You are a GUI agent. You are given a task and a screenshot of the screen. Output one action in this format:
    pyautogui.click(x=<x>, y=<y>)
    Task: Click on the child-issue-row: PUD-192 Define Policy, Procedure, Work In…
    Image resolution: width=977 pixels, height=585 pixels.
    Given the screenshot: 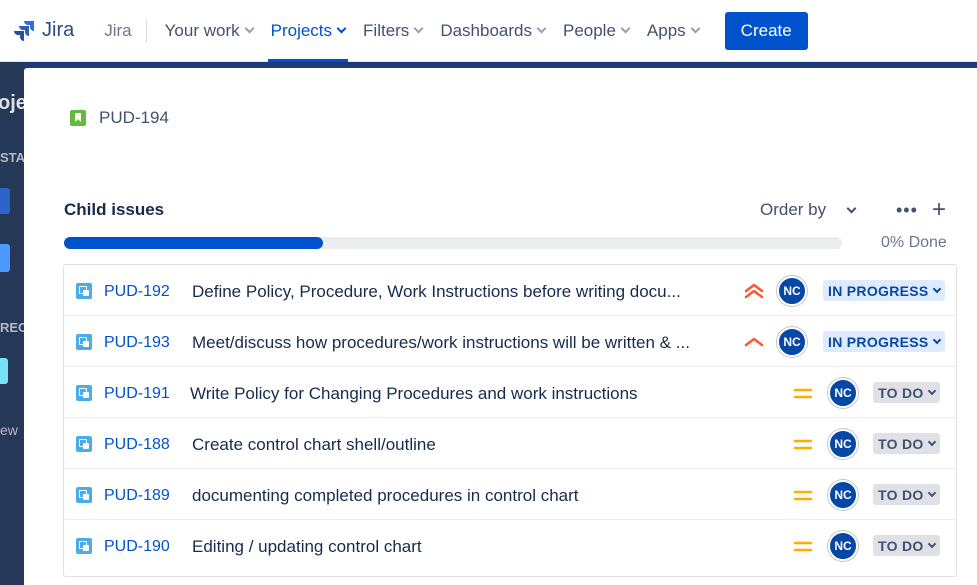 What is the action you would take?
    pyautogui.click(x=510, y=290)
    